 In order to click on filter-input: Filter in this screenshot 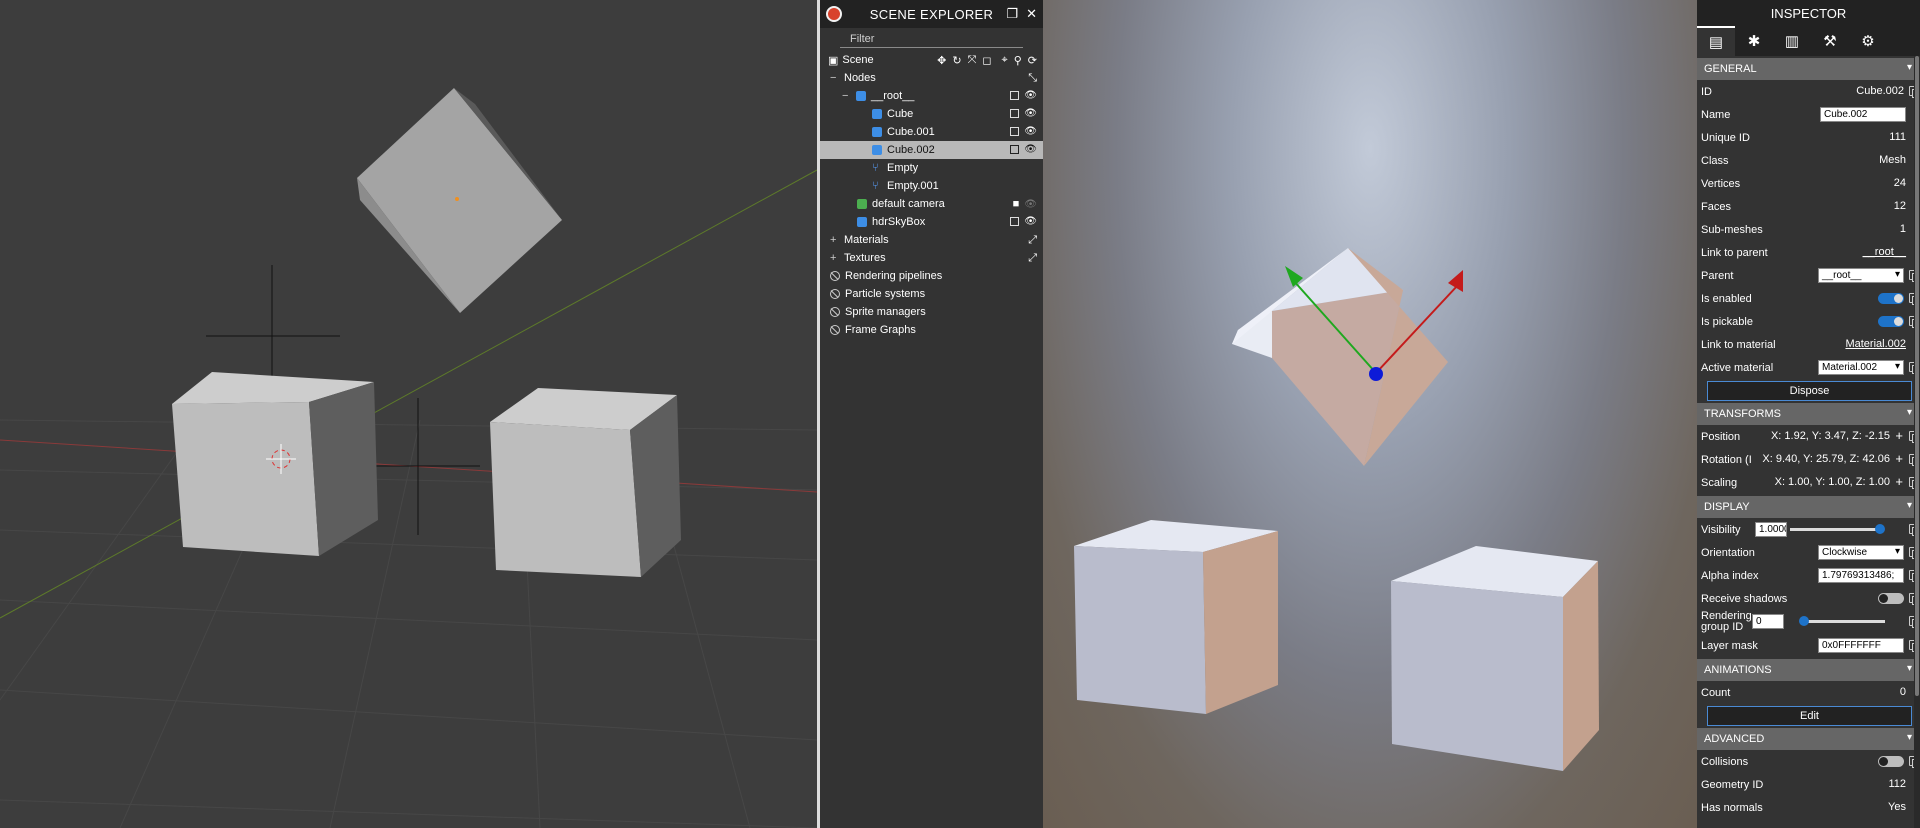, I will do `click(931, 39)`.